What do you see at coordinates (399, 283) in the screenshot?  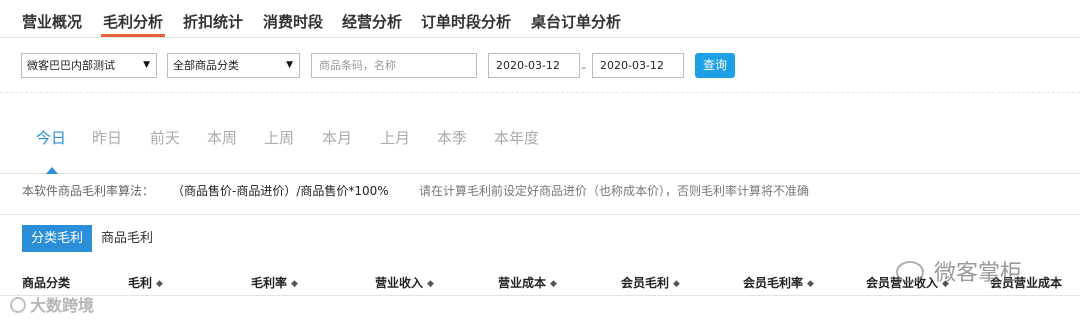 I see `header-label: 营业收入` at bounding box center [399, 283].